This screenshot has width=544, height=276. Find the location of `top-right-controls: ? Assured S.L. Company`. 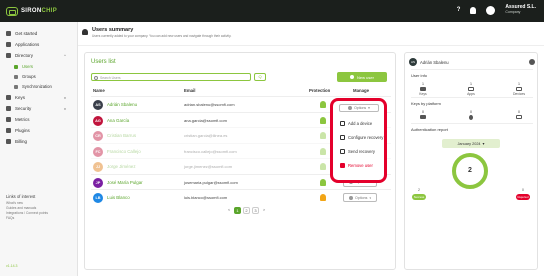

top-right-controls: ? Assured S.L. Company is located at coordinates (496, 10).